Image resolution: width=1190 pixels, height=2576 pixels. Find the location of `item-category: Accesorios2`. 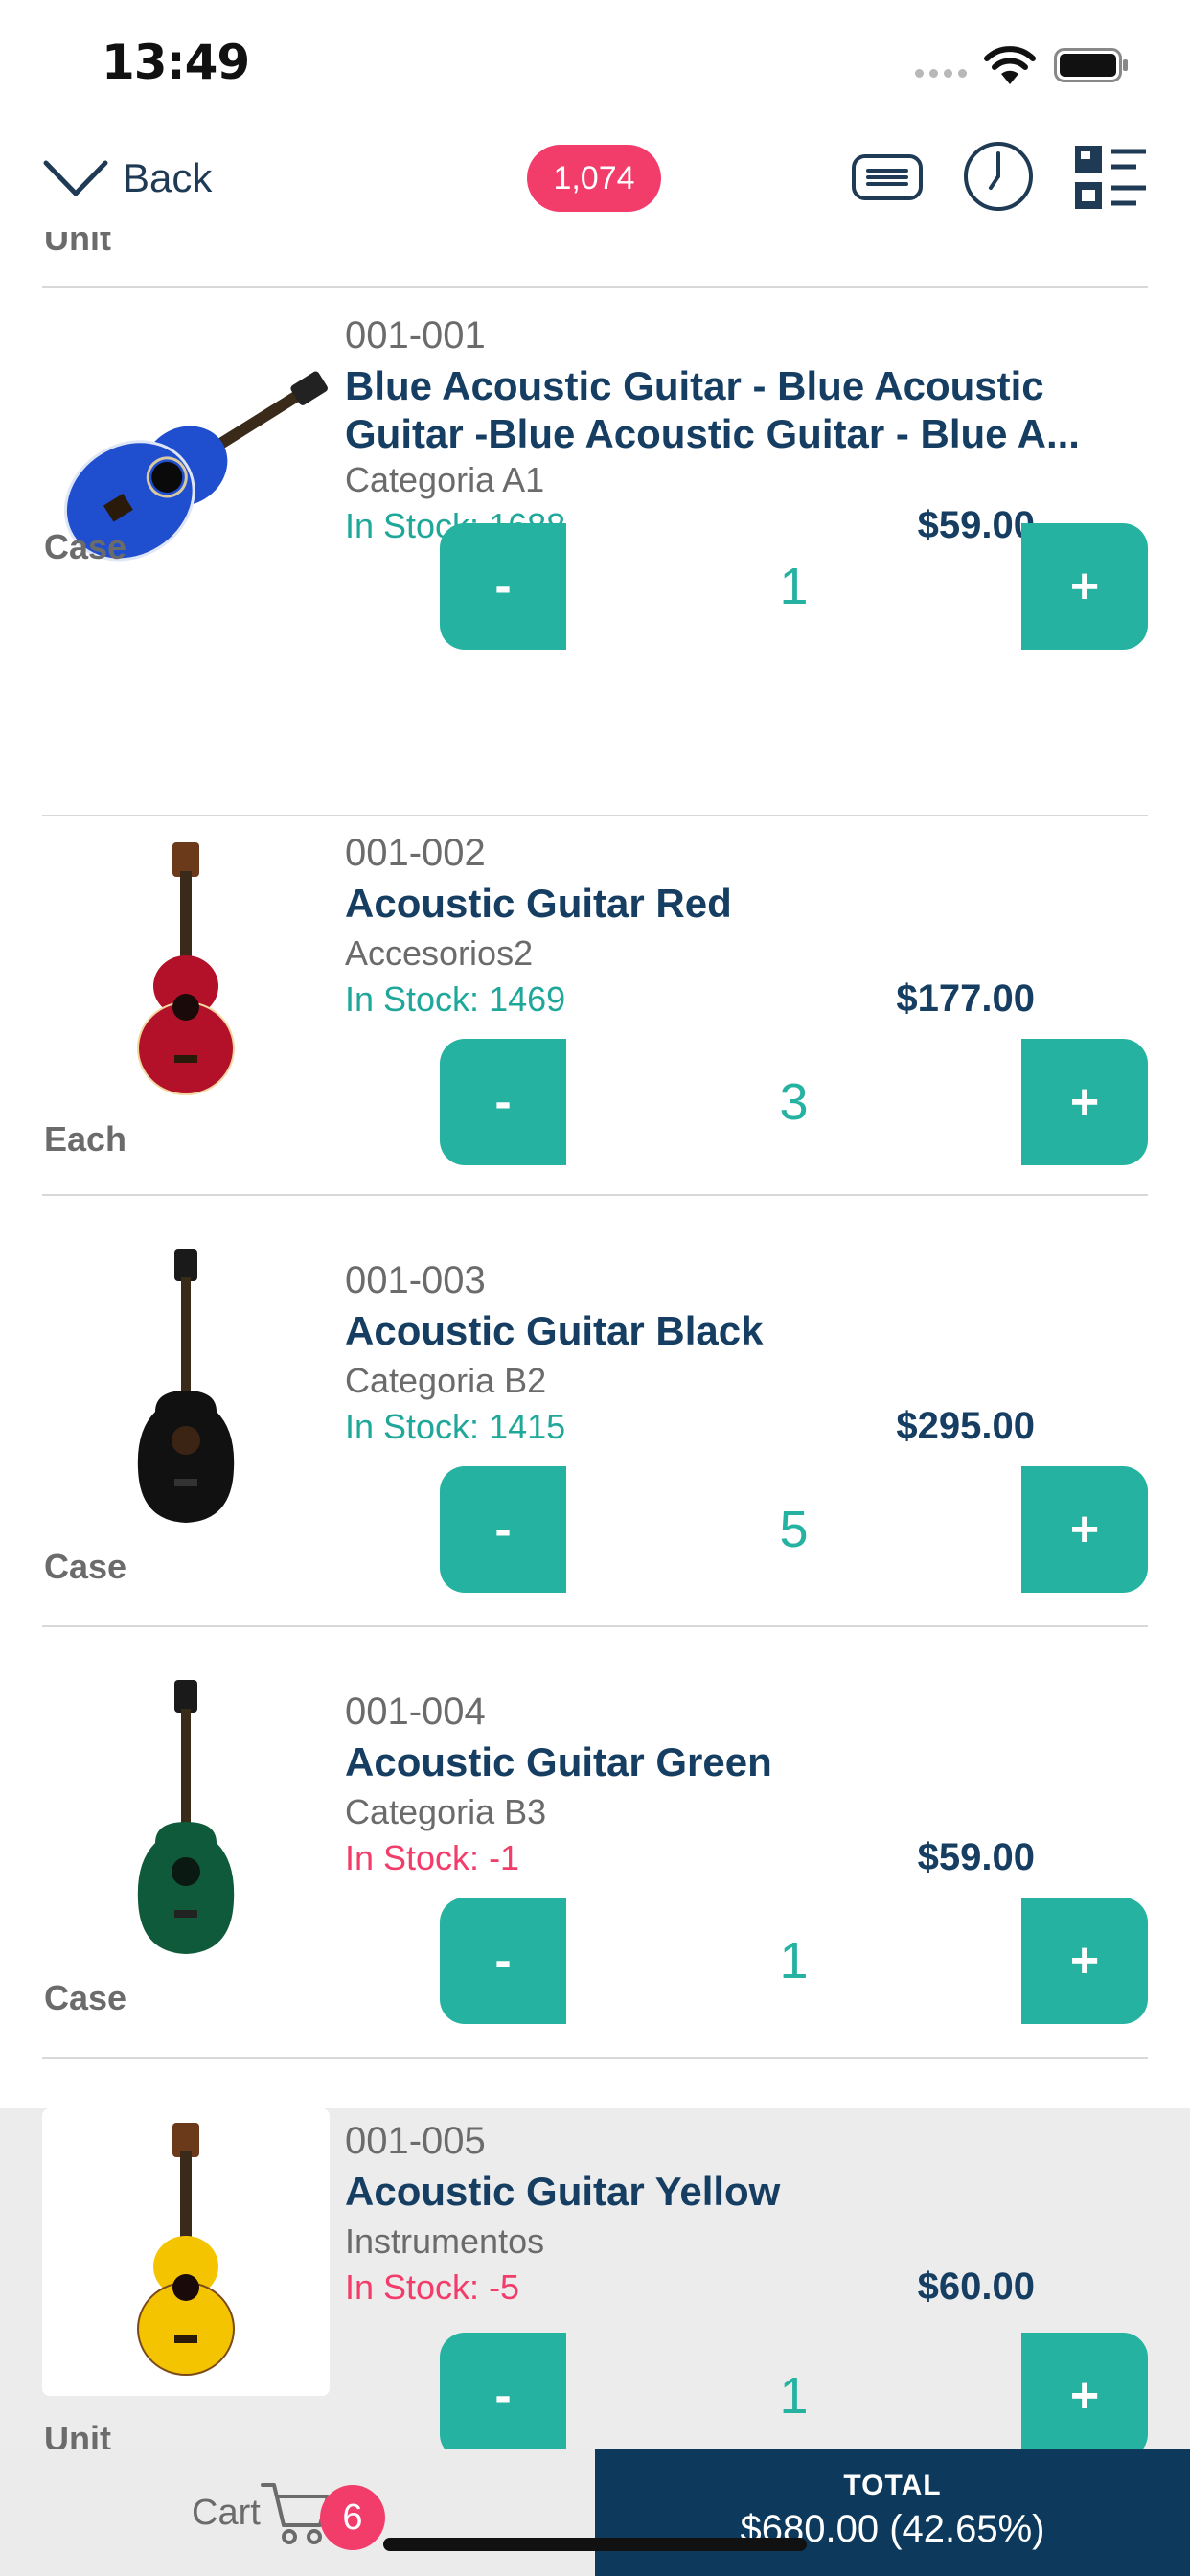

item-category: Accesorios2 is located at coordinates (440, 953).